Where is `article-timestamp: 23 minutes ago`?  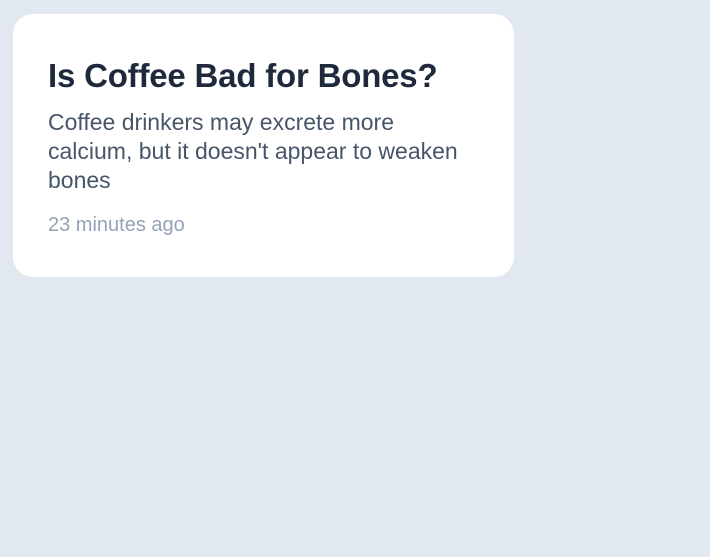
article-timestamp: 23 minutes ago is located at coordinates (116, 225).